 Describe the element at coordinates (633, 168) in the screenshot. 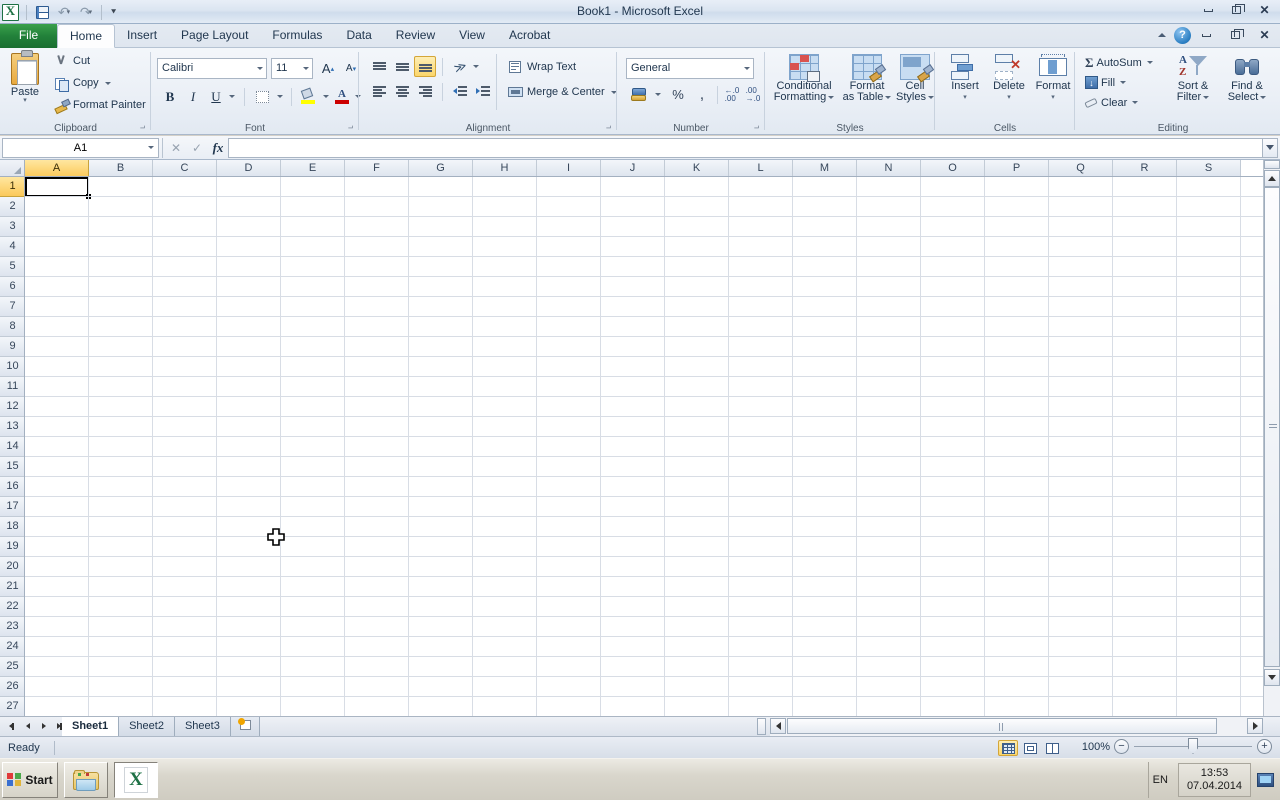

I see `column-header-J: J` at that location.